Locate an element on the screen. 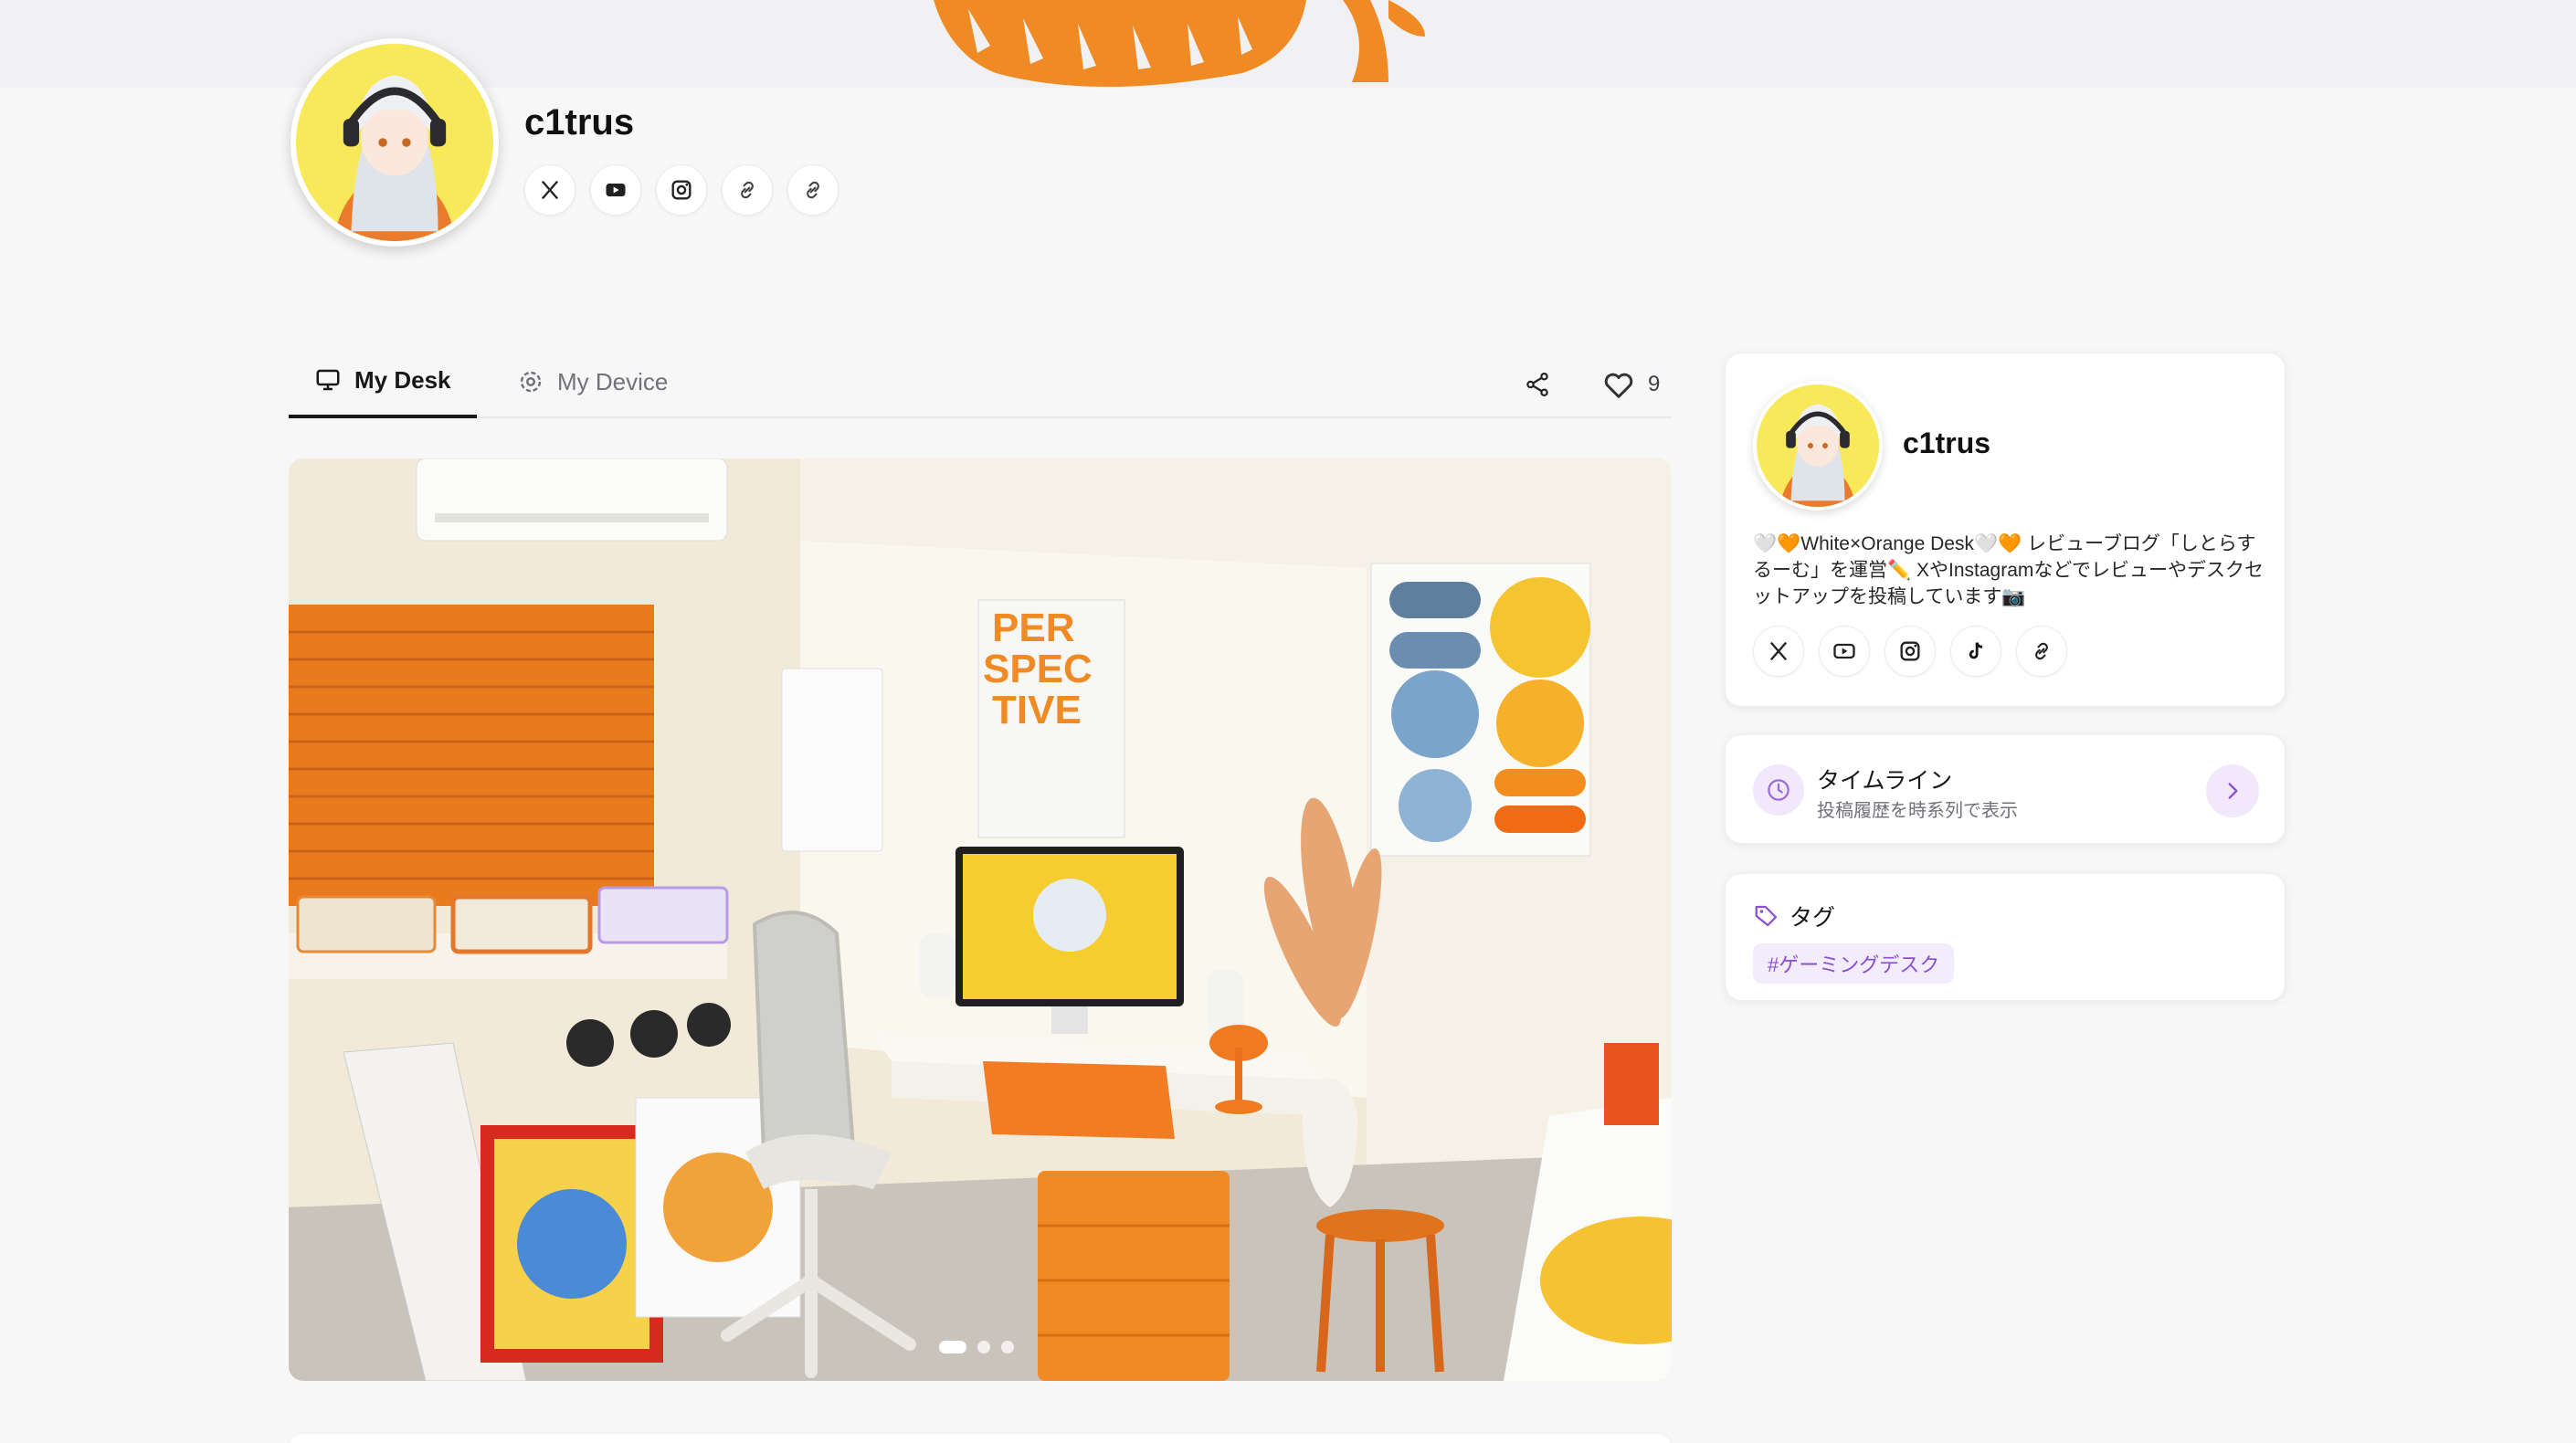  tiktok-icon is located at coordinates (1976, 650).